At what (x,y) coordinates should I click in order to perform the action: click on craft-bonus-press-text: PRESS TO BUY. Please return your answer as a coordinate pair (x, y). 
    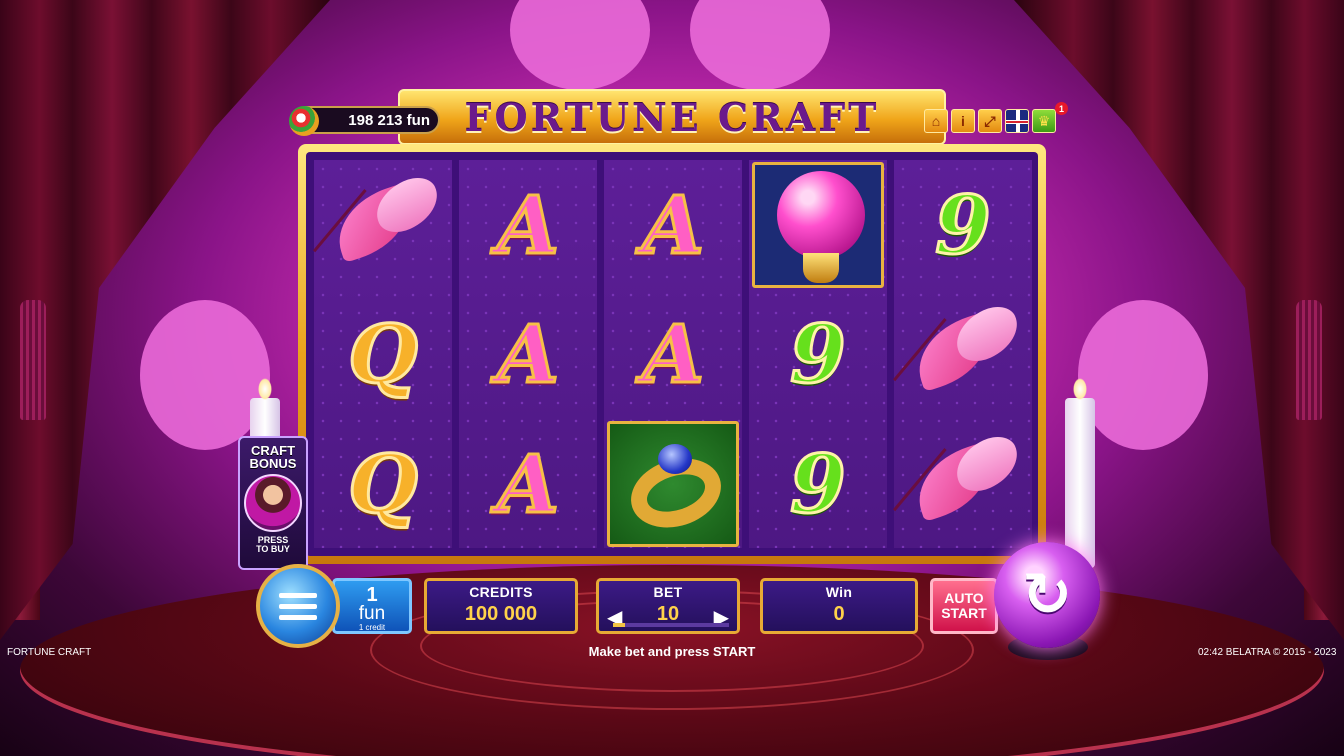
    Looking at the image, I should click on (273, 545).